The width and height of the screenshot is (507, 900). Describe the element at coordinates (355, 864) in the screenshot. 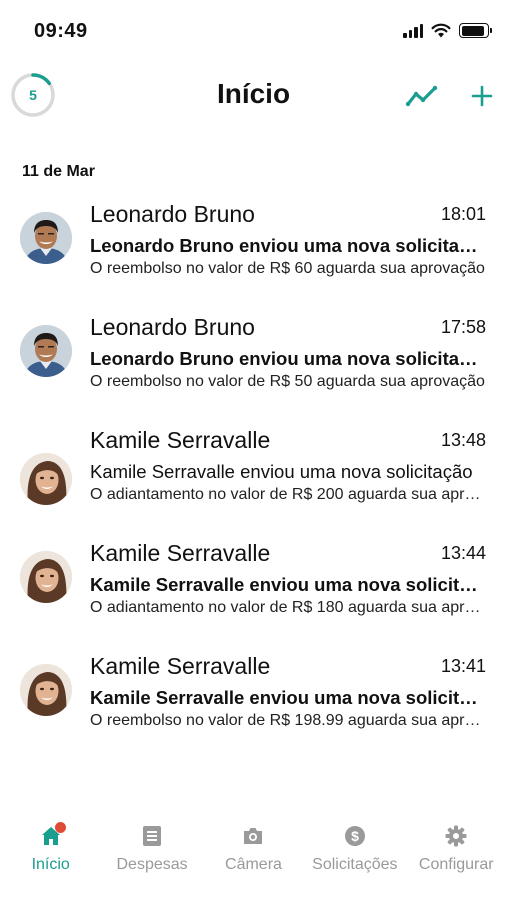

I see `tab-label: Solicitações` at that location.